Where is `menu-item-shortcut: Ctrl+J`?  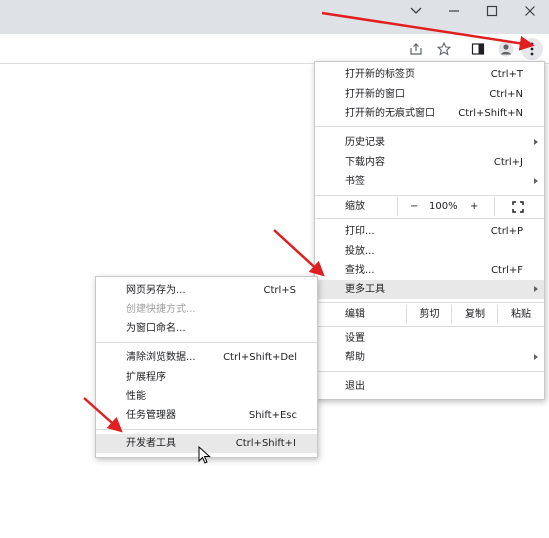
menu-item-shortcut: Ctrl+J is located at coordinates (508, 162).